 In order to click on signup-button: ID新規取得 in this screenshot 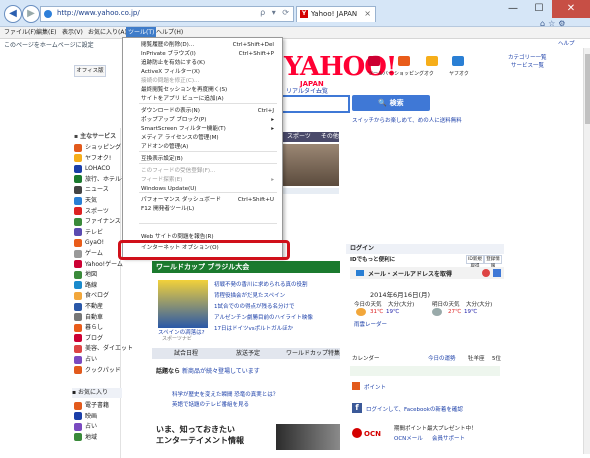, I will do `click(475, 262)`.